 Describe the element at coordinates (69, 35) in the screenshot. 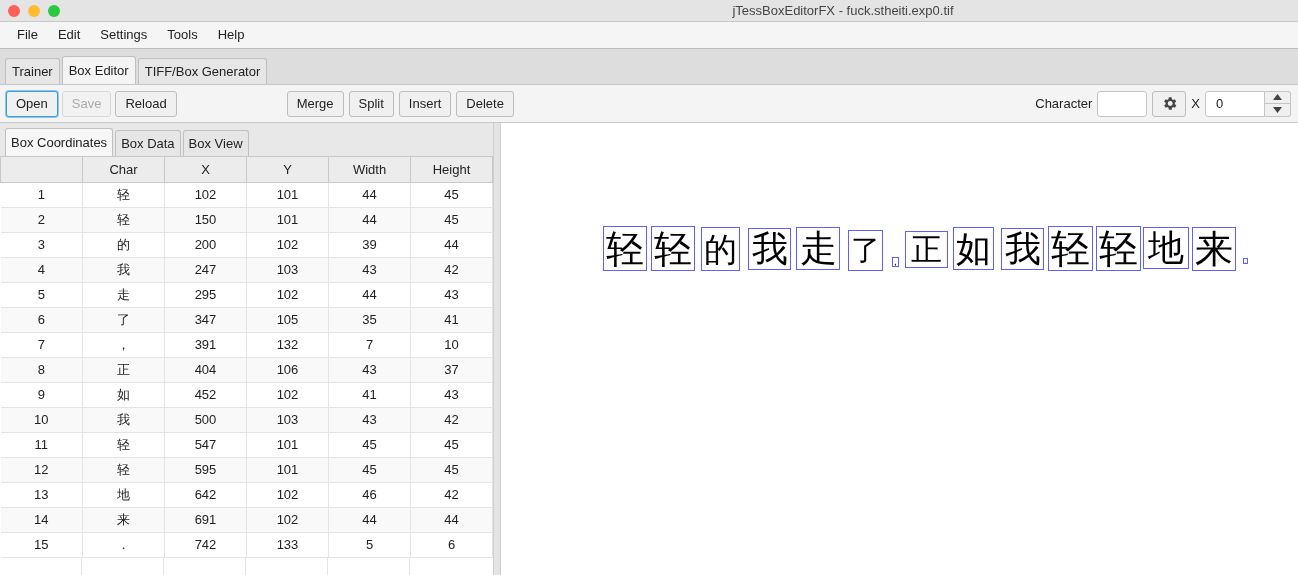

I see `menu-item: Edit` at that location.